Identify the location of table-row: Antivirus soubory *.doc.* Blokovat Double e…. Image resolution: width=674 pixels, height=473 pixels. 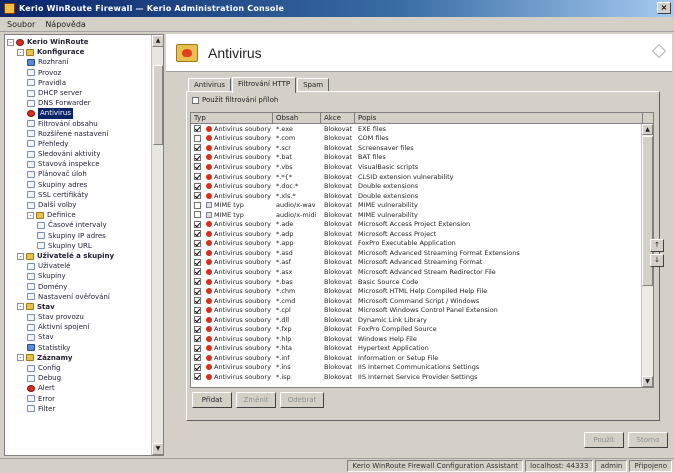
(417, 186).